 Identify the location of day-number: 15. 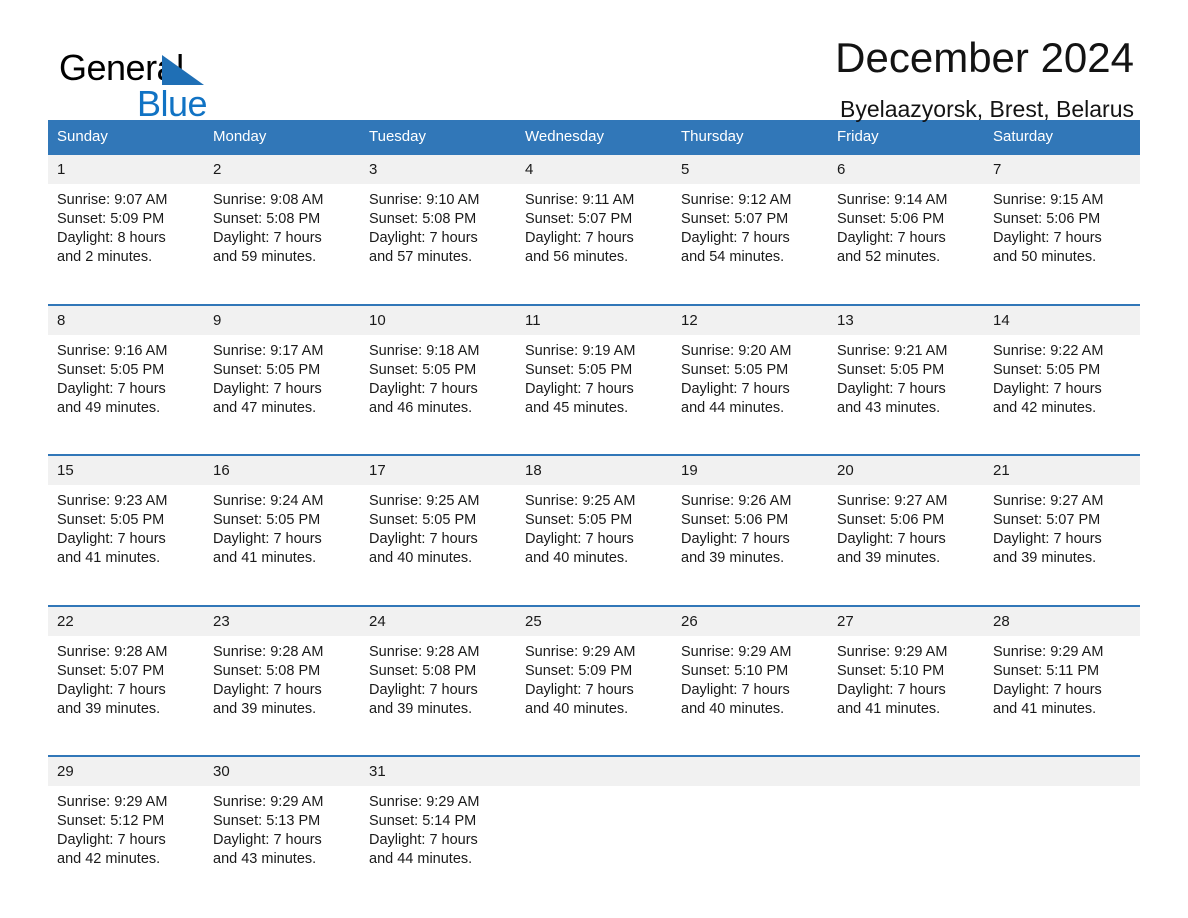
(126, 470).